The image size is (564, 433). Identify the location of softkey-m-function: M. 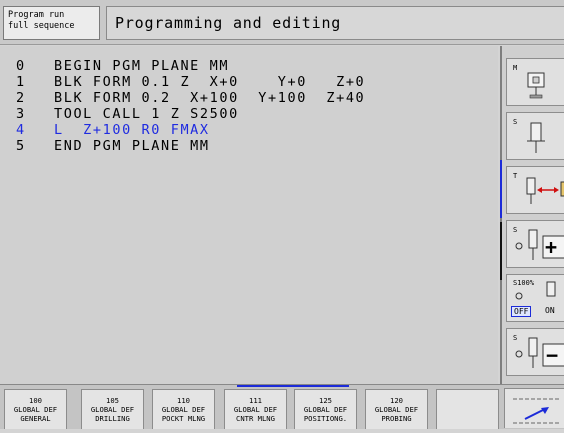
(535, 82).